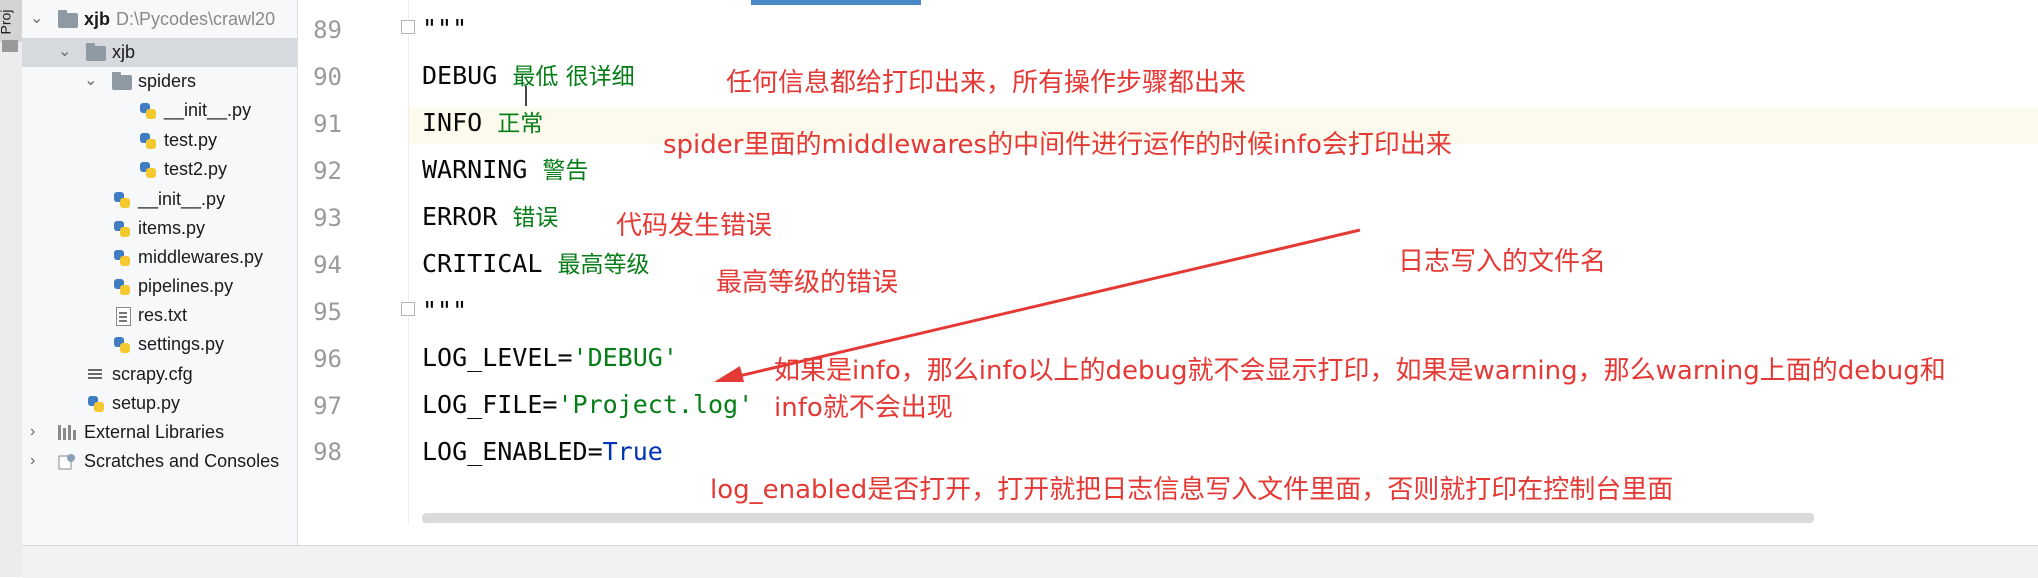 The image size is (2038, 578). What do you see at coordinates (159, 315) in the screenshot?
I see `tree-item-file: res.txt` at bounding box center [159, 315].